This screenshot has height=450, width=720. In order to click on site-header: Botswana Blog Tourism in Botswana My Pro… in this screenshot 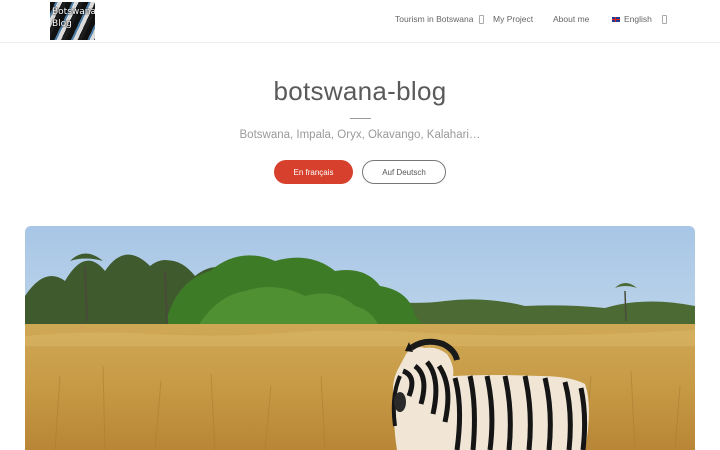, I will do `click(360, 21)`.